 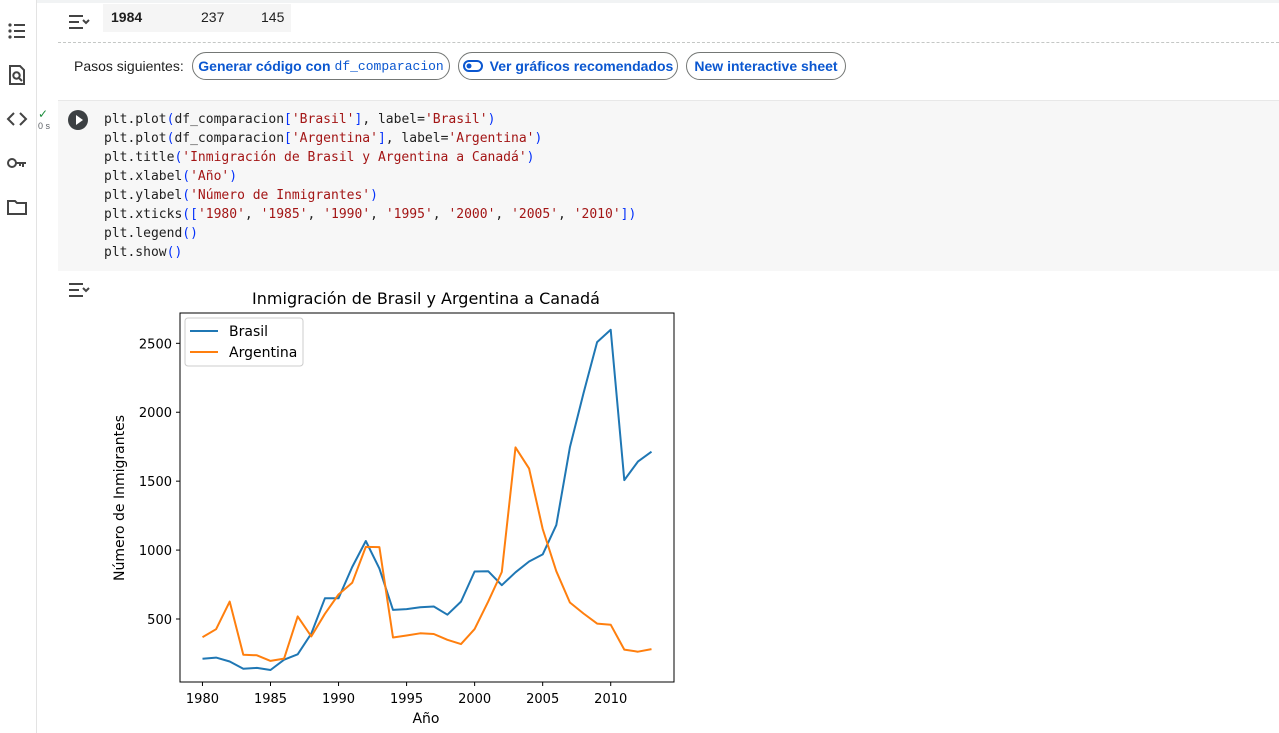 What do you see at coordinates (248, 332) in the screenshot?
I see `legend-label-brasil: Brasil` at bounding box center [248, 332].